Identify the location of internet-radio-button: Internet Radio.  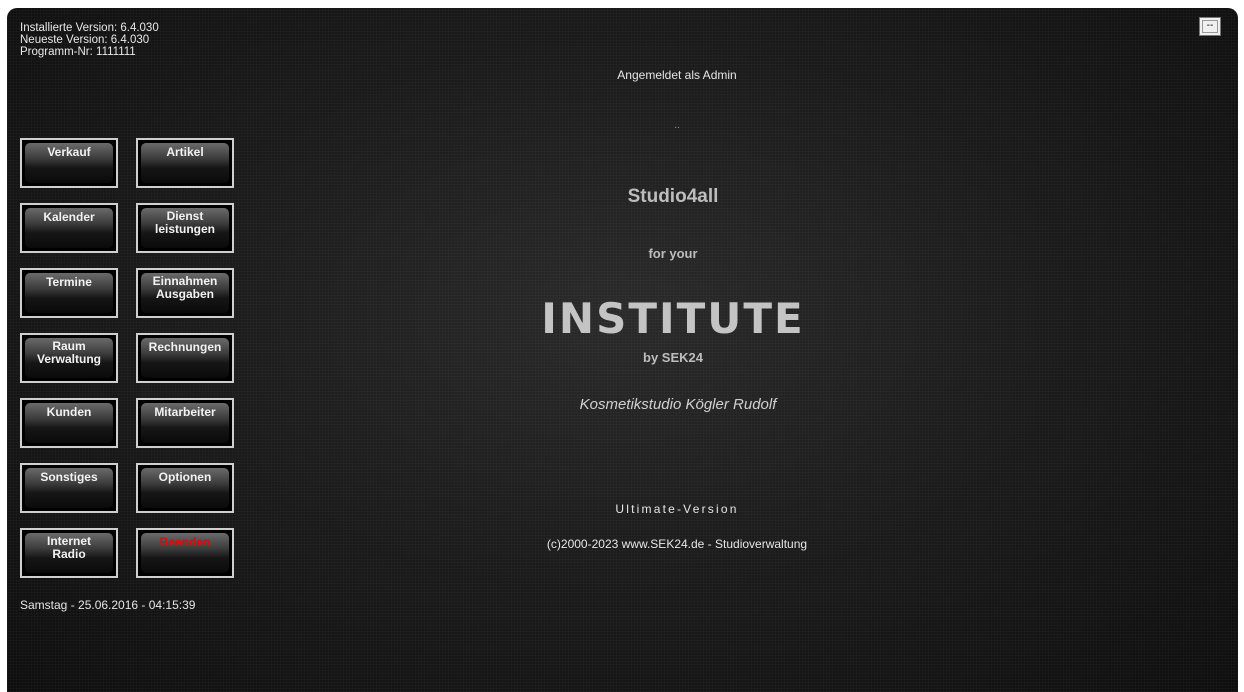
(69, 553).